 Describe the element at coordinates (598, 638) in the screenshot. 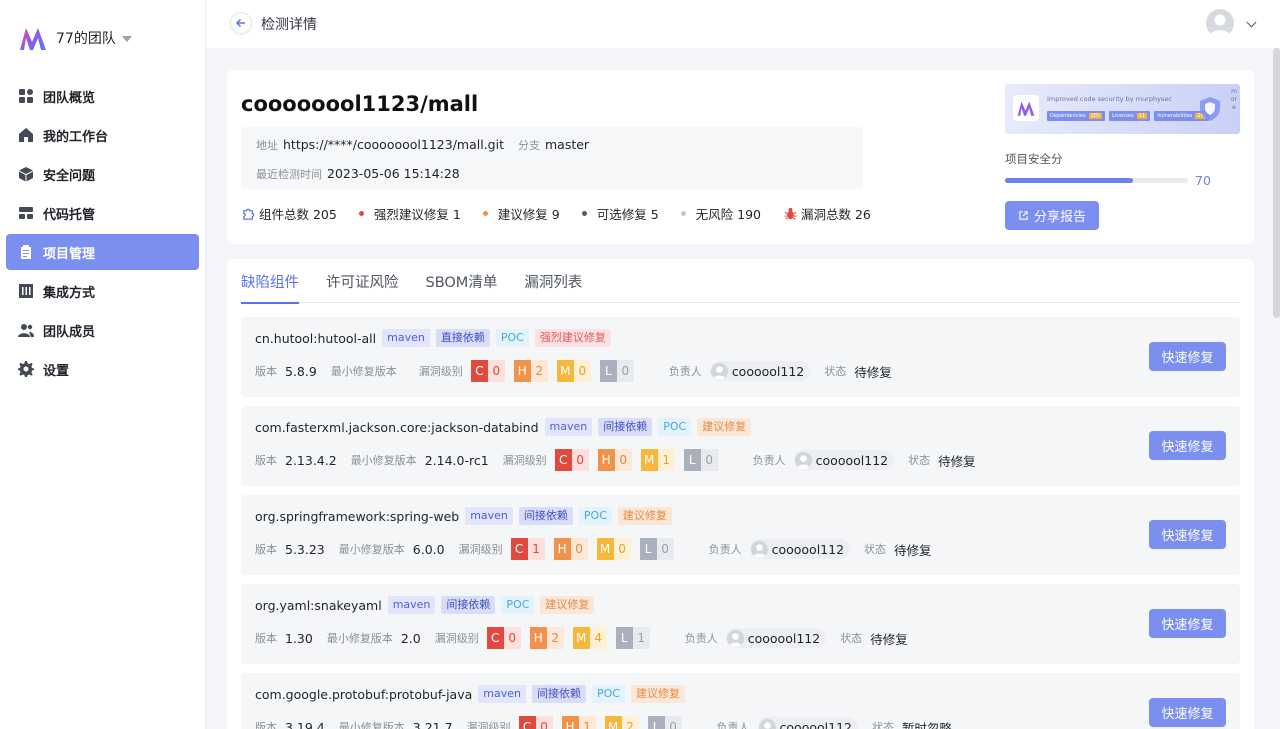

I see `severity-count: 4` at that location.